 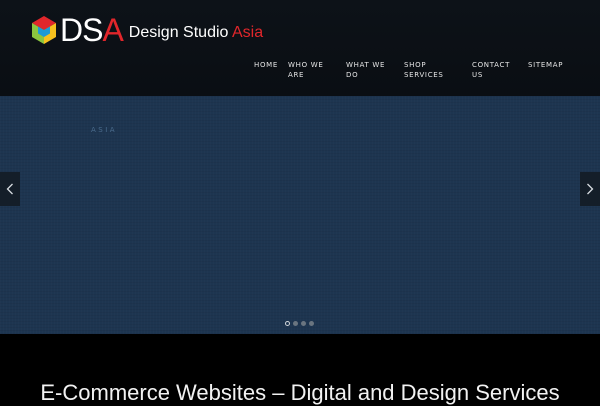 What do you see at coordinates (424, 70) in the screenshot?
I see `nav-item-shop-services: SHOP SERVICES` at bounding box center [424, 70].